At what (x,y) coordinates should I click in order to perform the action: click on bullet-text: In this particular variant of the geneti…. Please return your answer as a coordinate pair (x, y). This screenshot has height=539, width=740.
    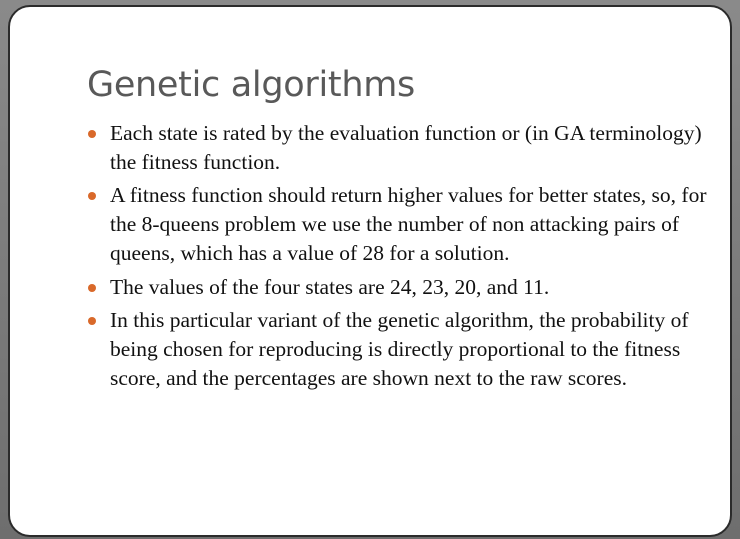
    Looking at the image, I should click on (399, 349).